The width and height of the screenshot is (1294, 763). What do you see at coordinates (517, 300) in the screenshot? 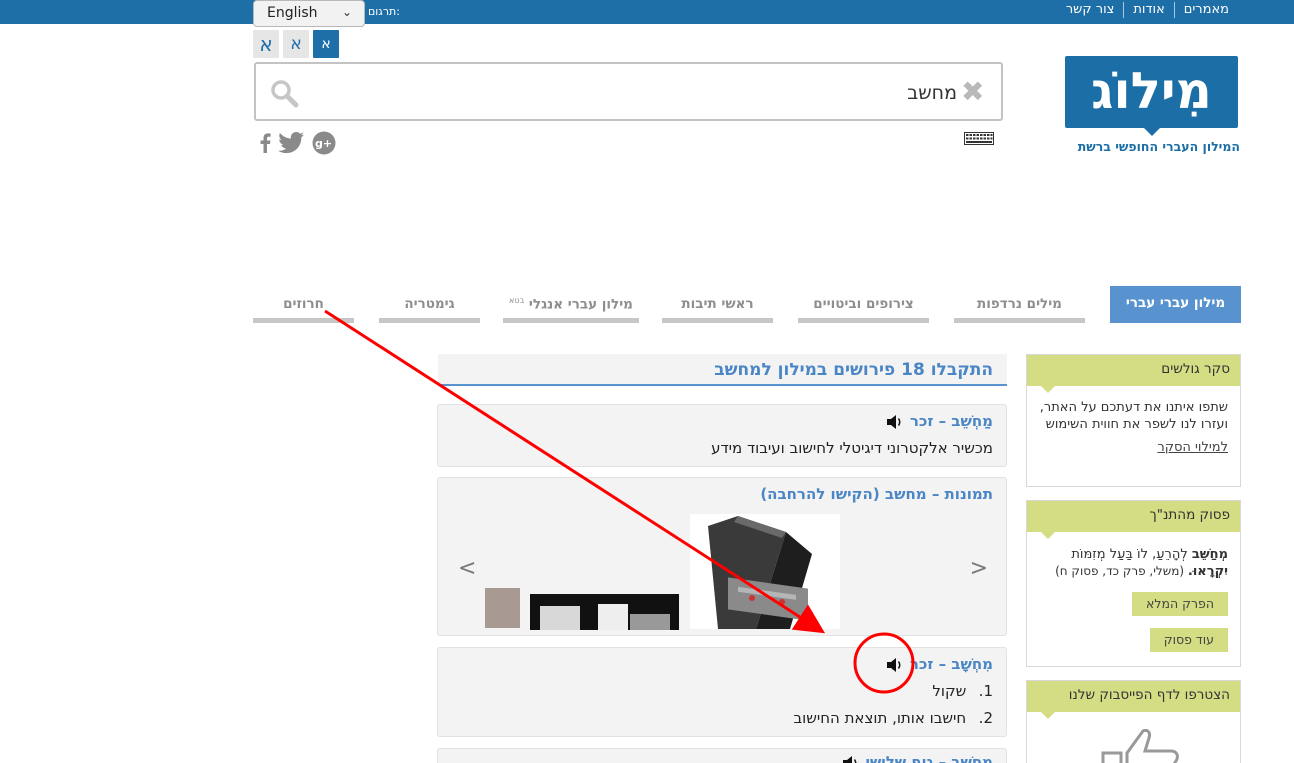
I see `beta-tag: בטא` at bounding box center [517, 300].